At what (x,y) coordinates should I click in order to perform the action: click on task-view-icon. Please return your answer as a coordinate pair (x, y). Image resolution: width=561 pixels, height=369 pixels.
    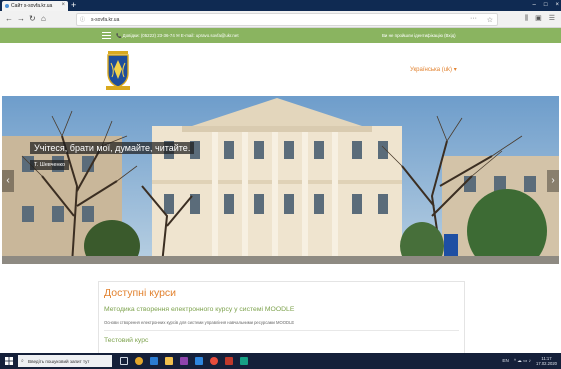
    Looking at the image, I should click on (124, 361).